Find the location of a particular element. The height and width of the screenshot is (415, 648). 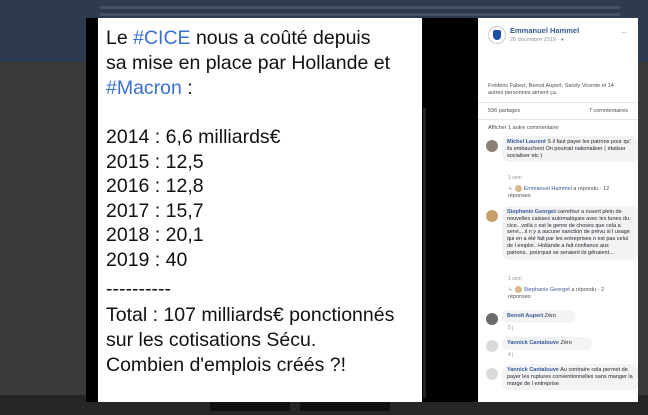

post-date: 26 décembre 2019 · ● is located at coordinates (537, 40).